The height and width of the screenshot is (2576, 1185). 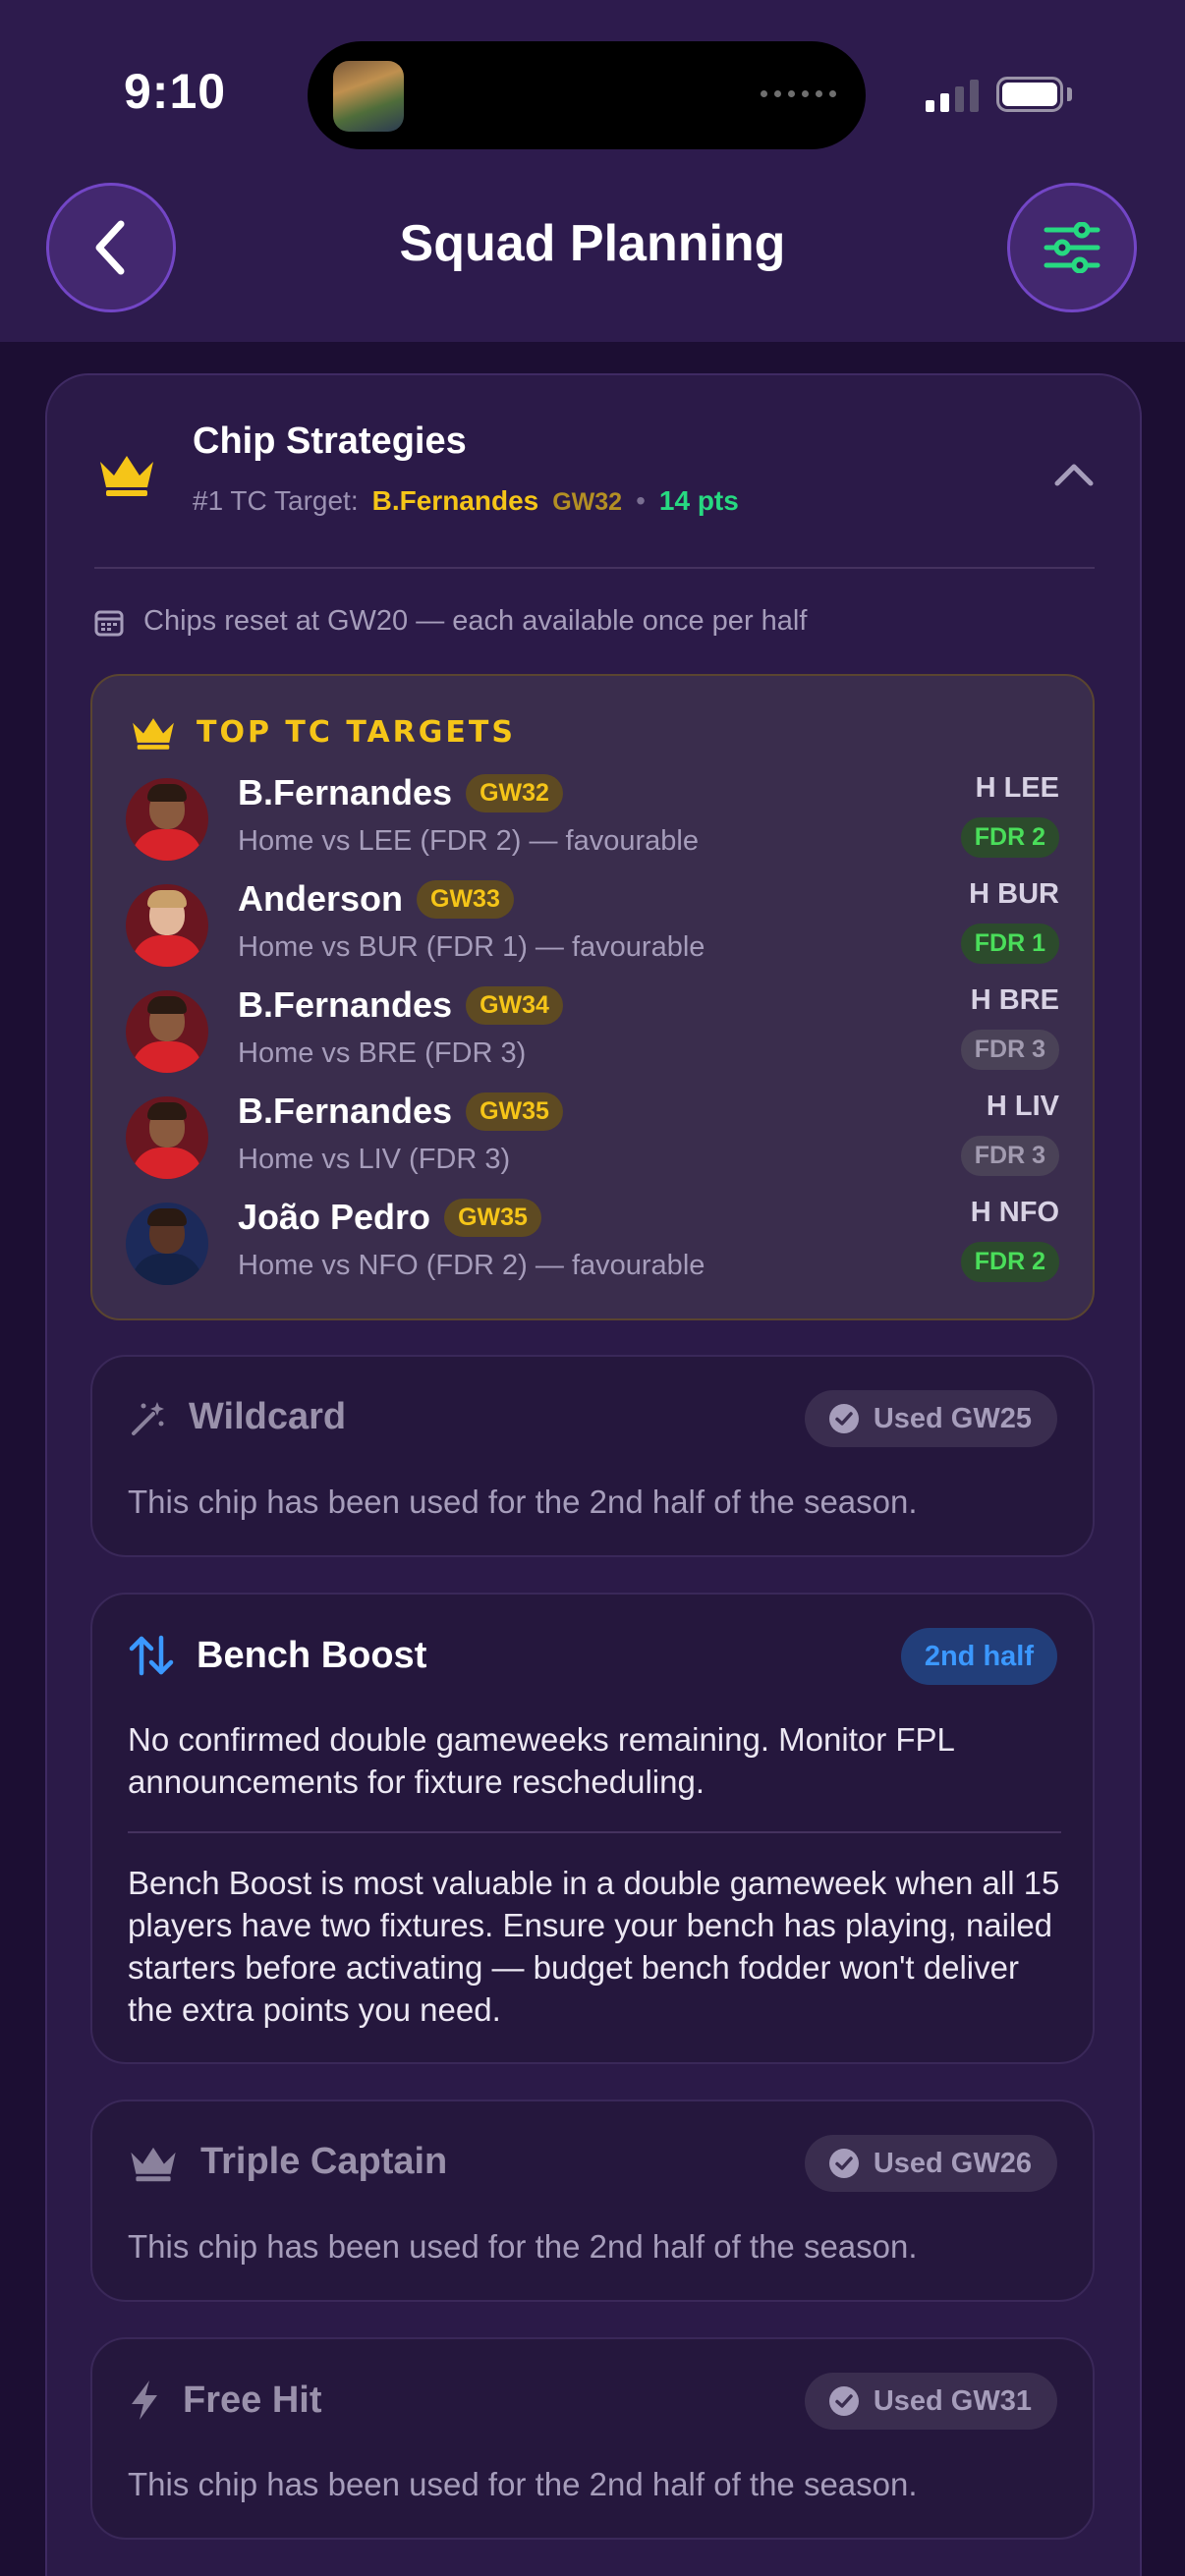 What do you see at coordinates (253, 2400) in the screenshot?
I see `free-hit-title: Free Hit` at bounding box center [253, 2400].